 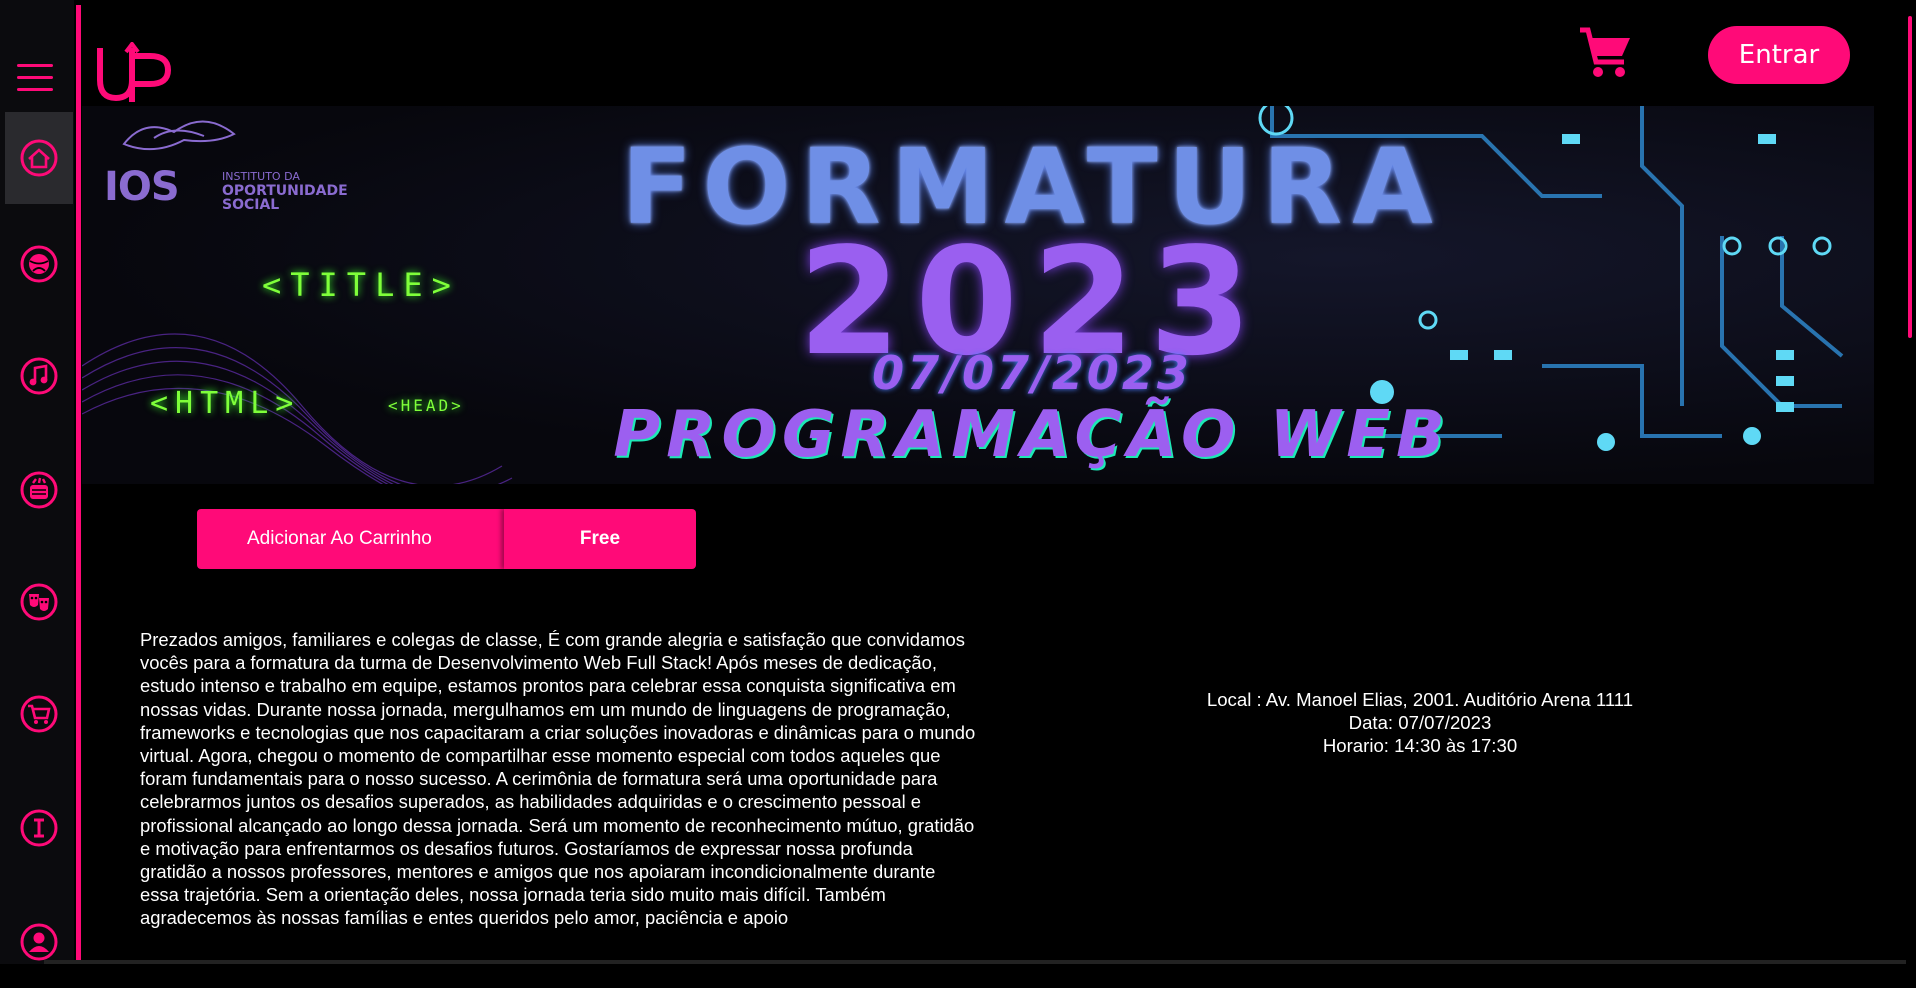 I want to click on sidebar-item-shop, so click(x=39, y=714).